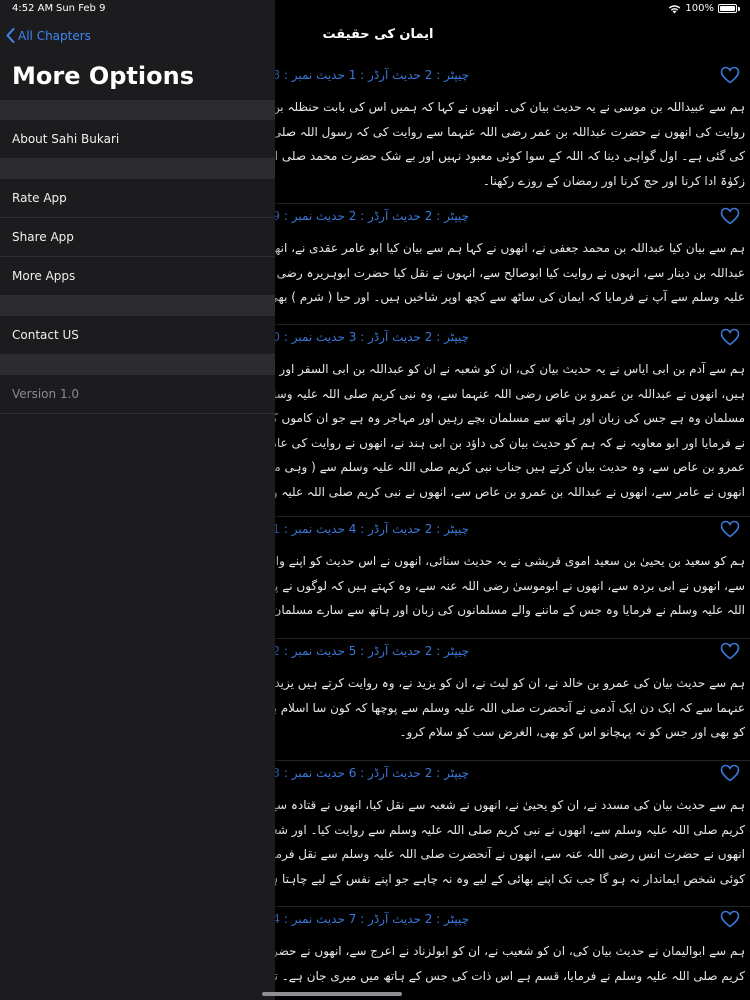 This screenshot has width=750, height=1000. What do you see at coordinates (81, 8) in the screenshot?
I see `status-date: Sun Feb 9` at bounding box center [81, 8].